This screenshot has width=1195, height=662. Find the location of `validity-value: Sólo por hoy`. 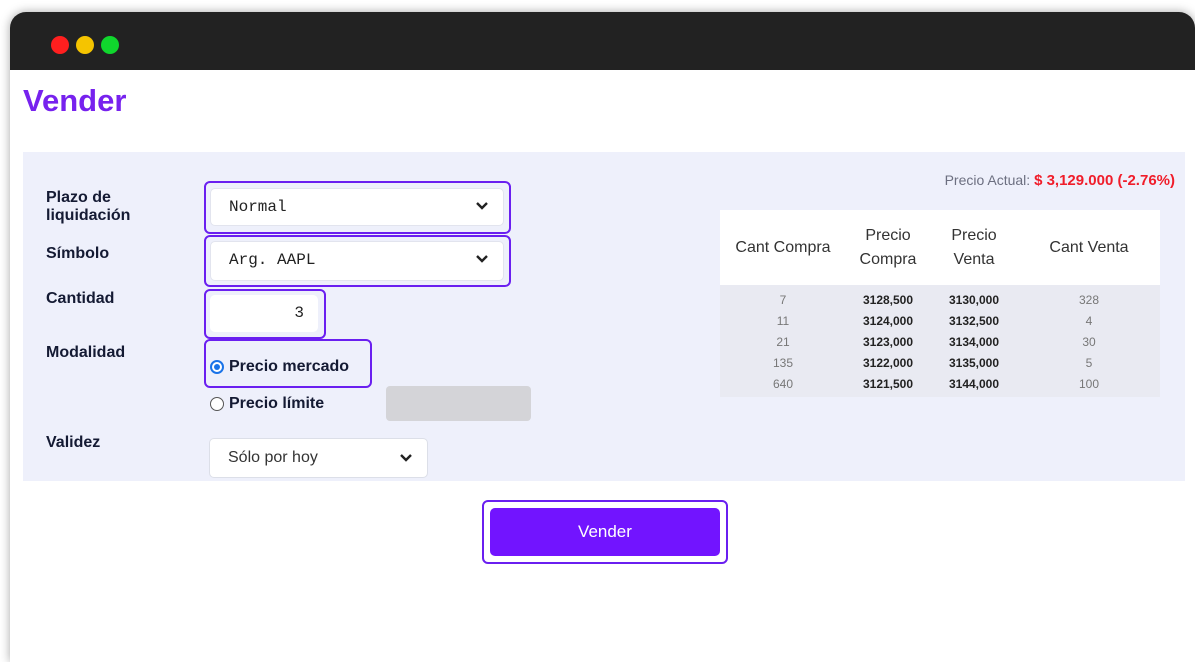

validity-value: Sólo por hoy is located at coordinates (273, 457).